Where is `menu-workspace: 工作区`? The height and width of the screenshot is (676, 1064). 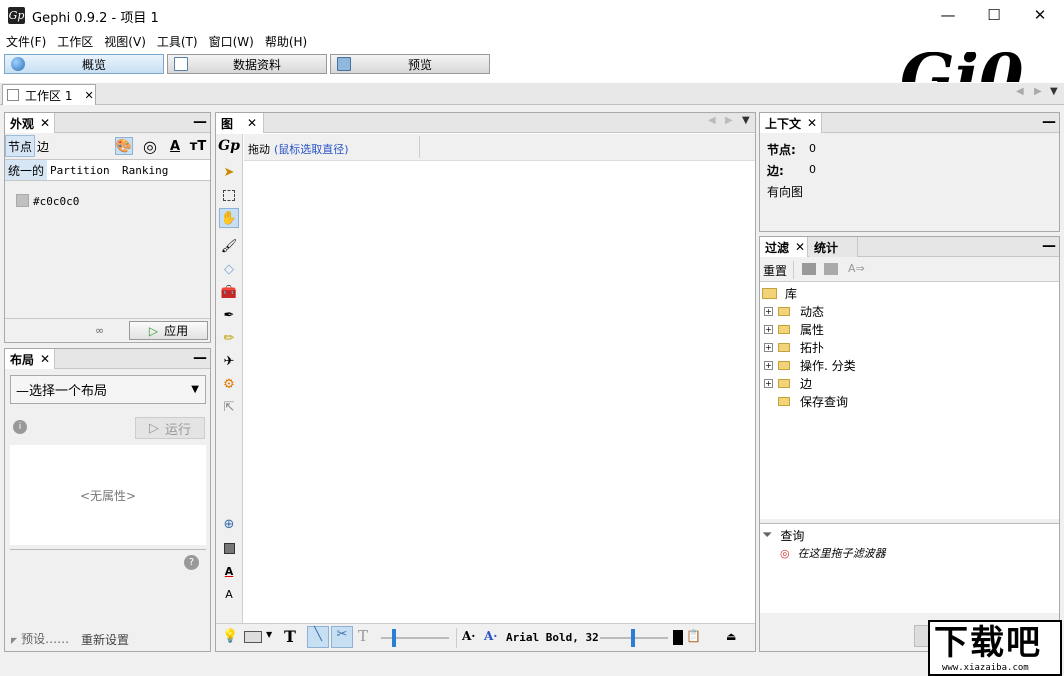 menu-workspace: 工作区 is located at coordinates (74, 40).